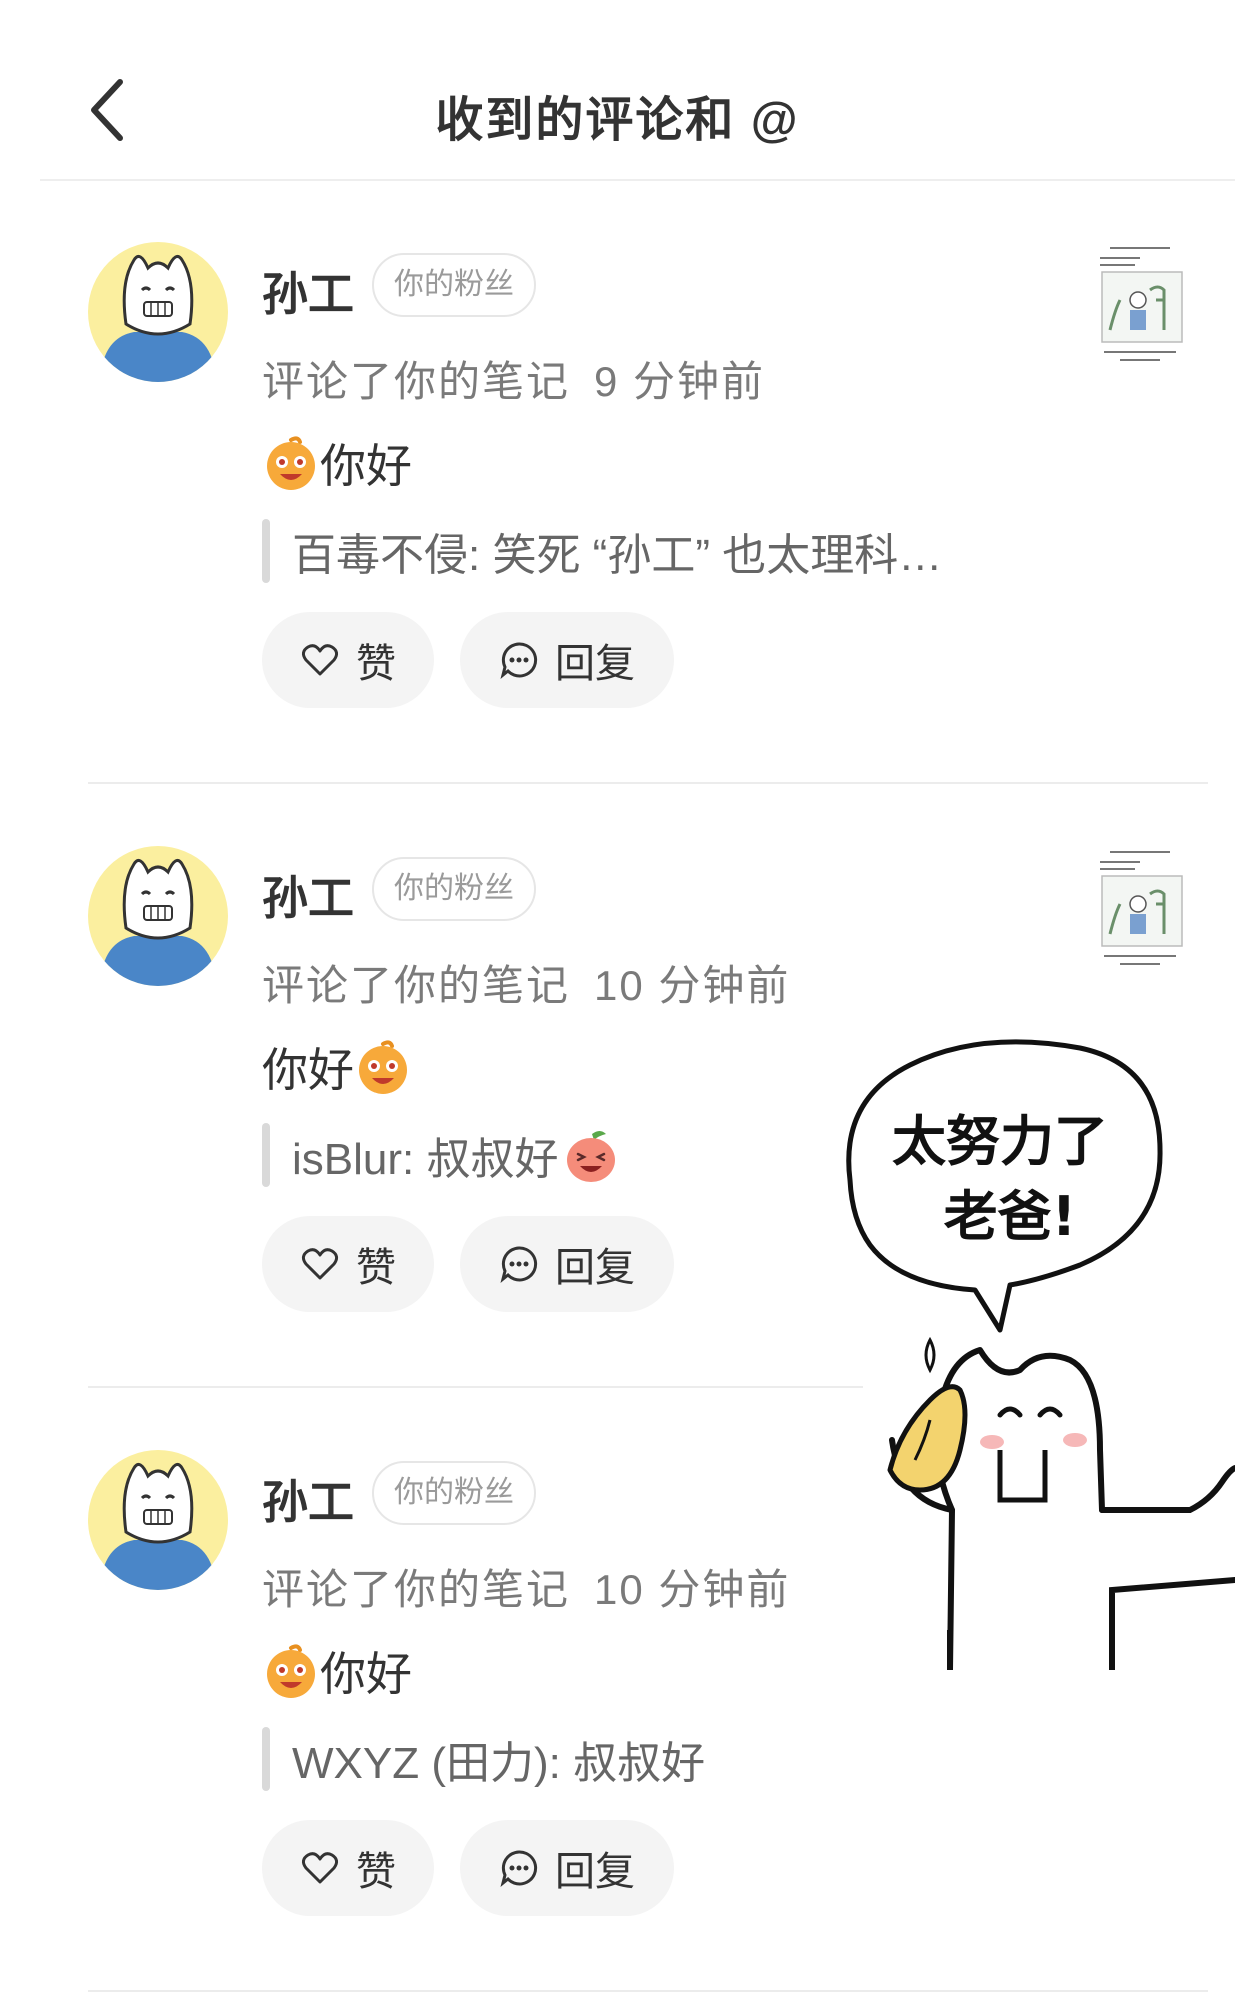 This screenshot has height=2000, width=1235. What do you see at coordinates (1000, 1141) in the screenshot?
I see `speech-line-1: 太努力了` at bounding box center [1000, 1141].